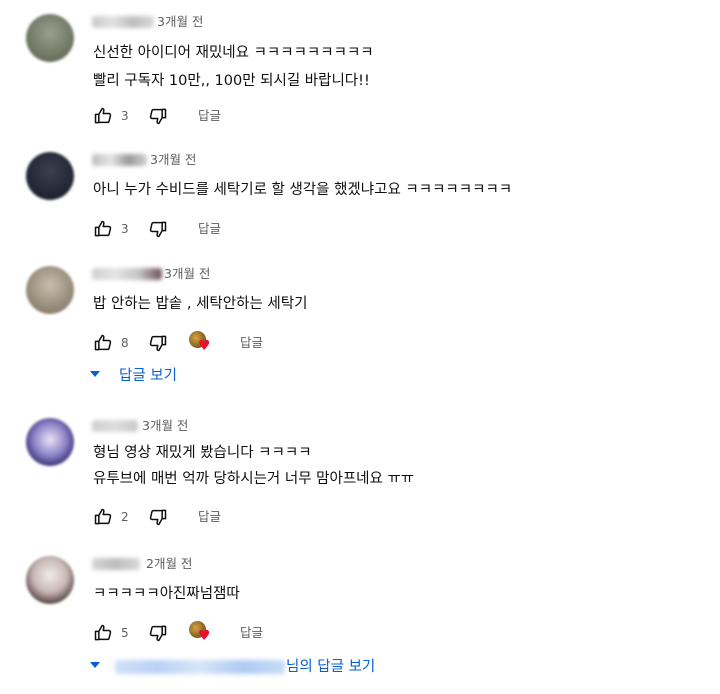 The image size is (720, 694). What do you see at coordinates (200, 667) in the screenshot?
I see `creator-name-blurred` at bounding box center [200, 667].